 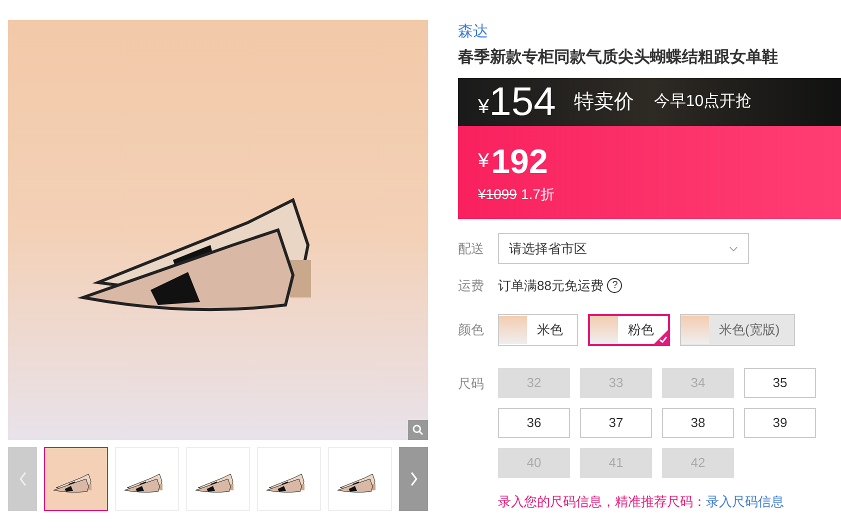 What do you see at coordinates (733, 249) in the screenshot?
I see `chevron-down-icon` at bounding box center [733, 249].